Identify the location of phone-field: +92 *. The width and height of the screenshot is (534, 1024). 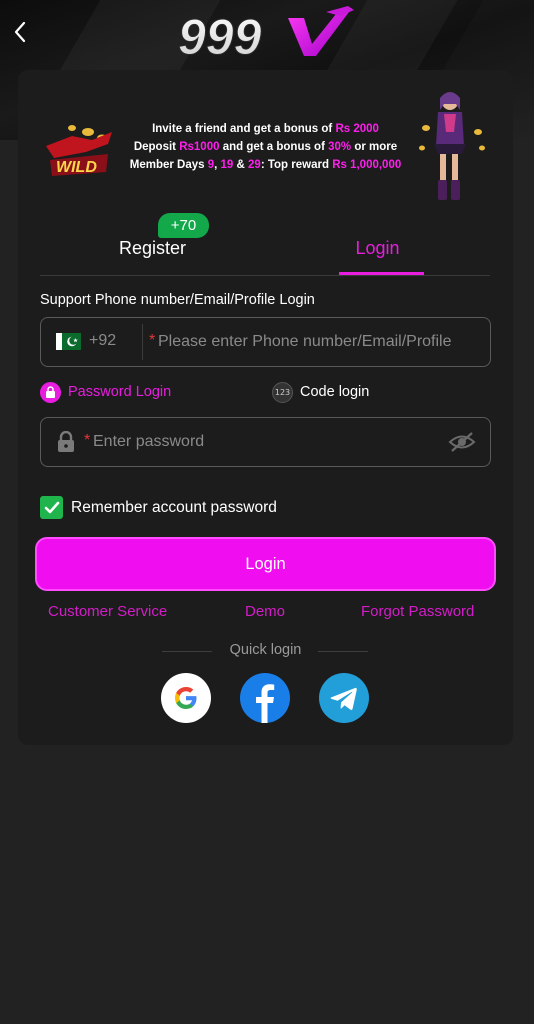
(265, 342).